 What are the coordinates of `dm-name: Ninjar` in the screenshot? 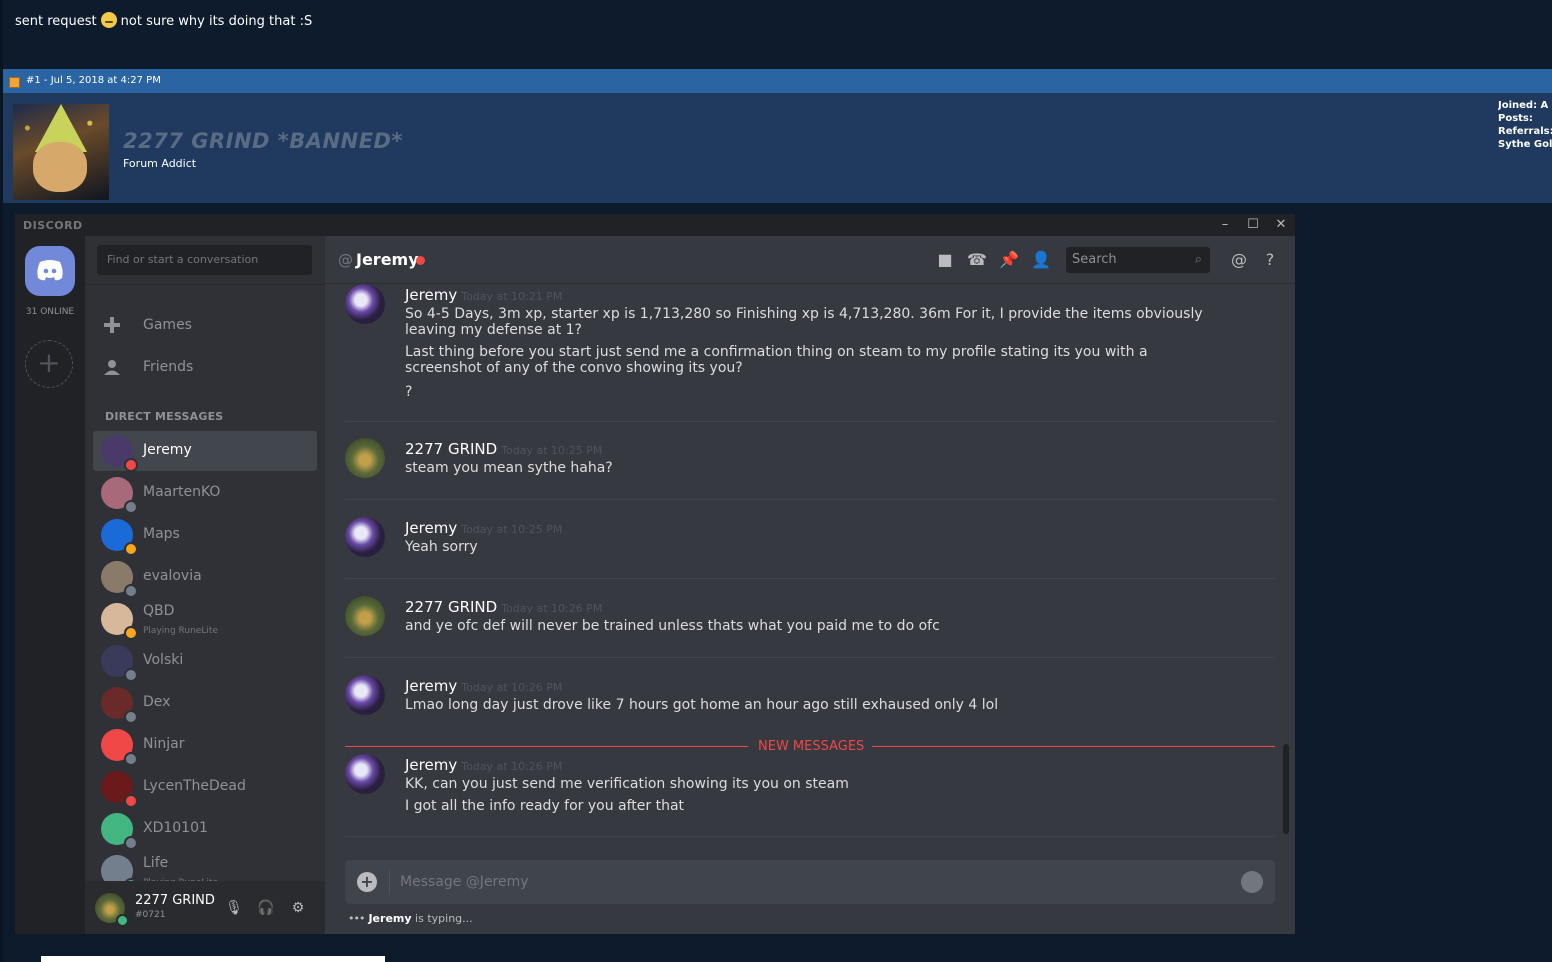 It's located at (164, 744).